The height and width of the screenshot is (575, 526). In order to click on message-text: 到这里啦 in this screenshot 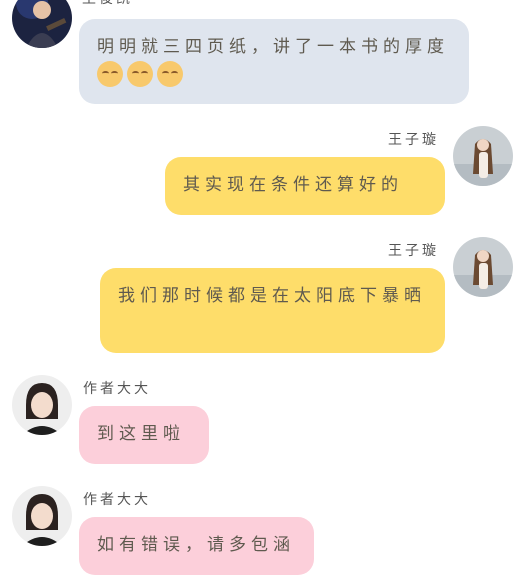, I will do `click(141, 434)`.